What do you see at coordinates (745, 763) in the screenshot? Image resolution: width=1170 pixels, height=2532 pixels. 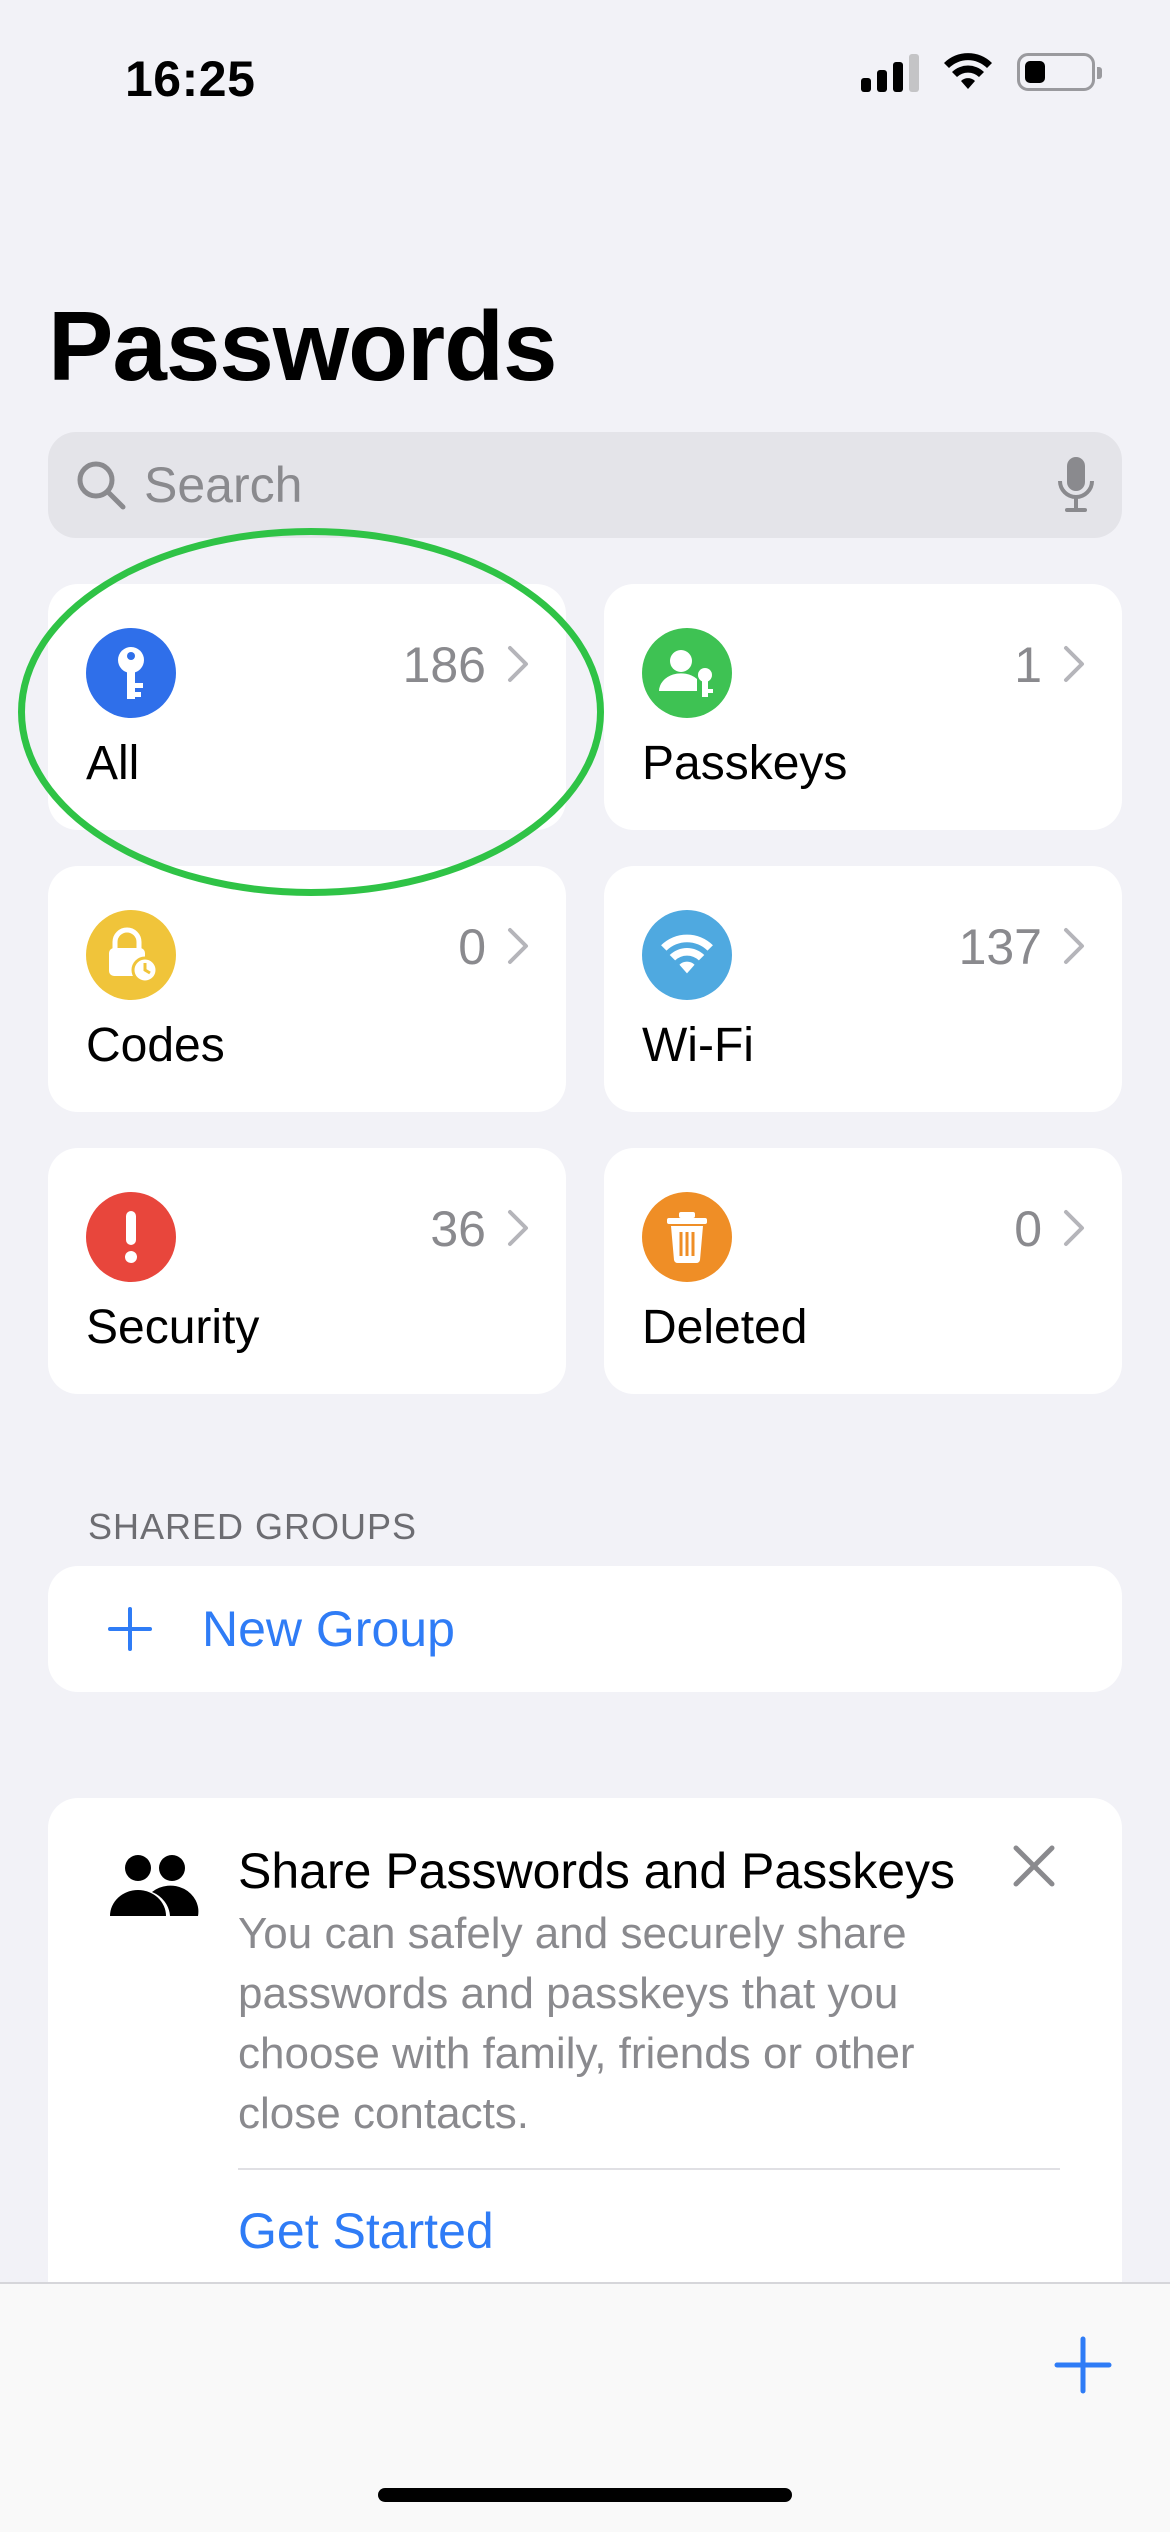 I see `tile-label: Passkeys` at bounding box center [745, 763].